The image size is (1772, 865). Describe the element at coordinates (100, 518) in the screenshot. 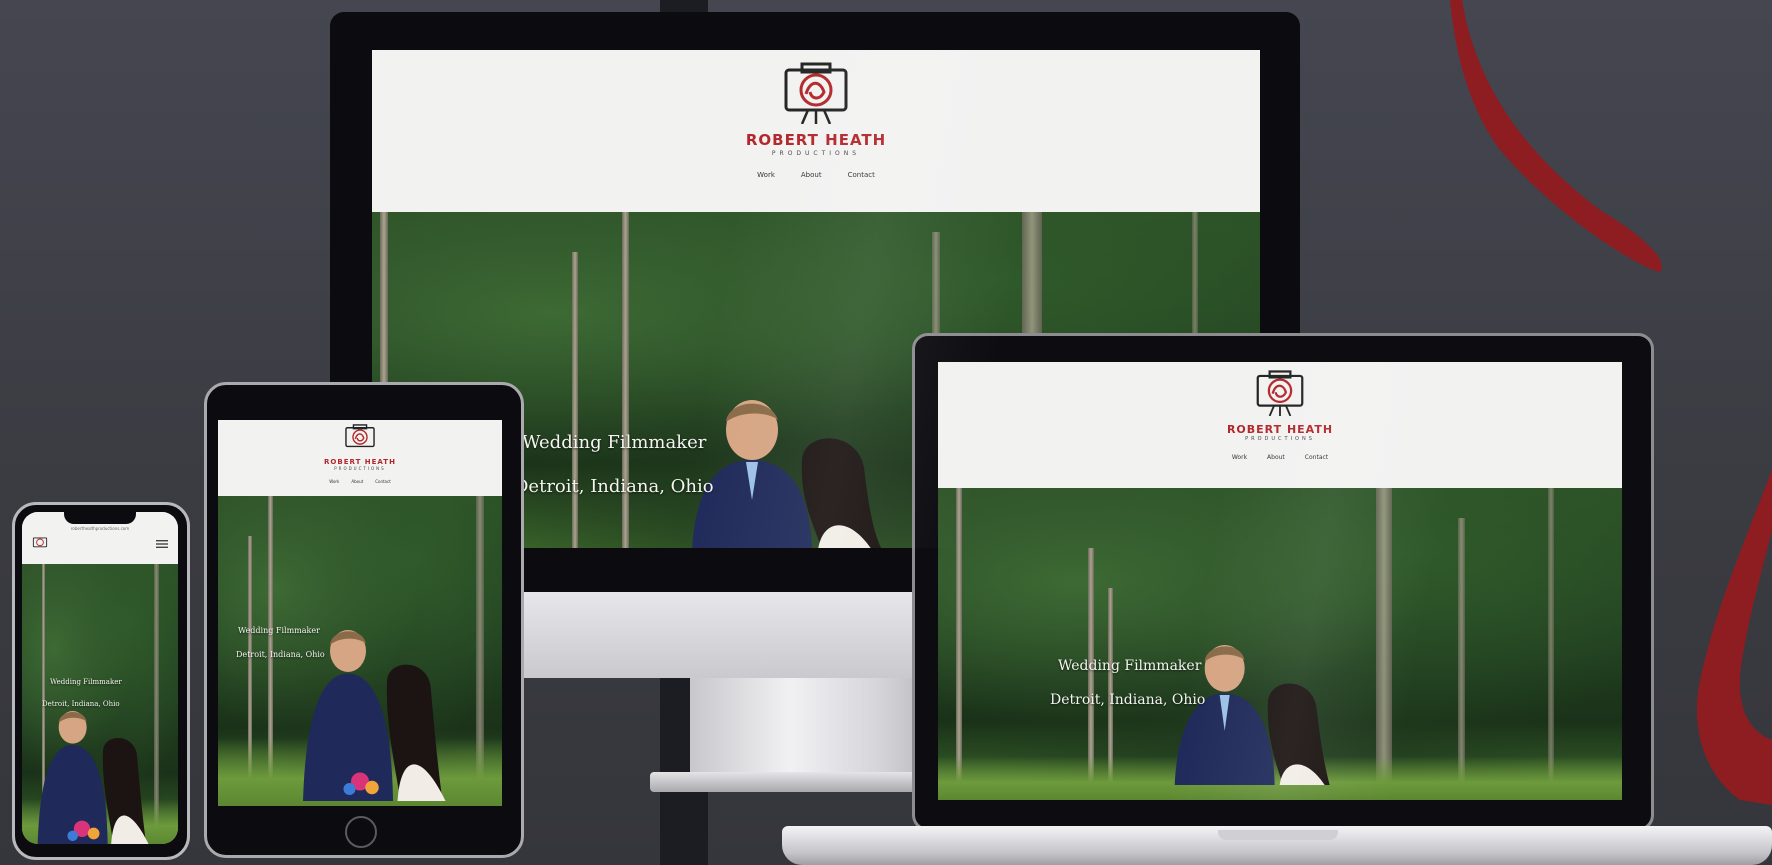

I see `phone-notch` at that location.